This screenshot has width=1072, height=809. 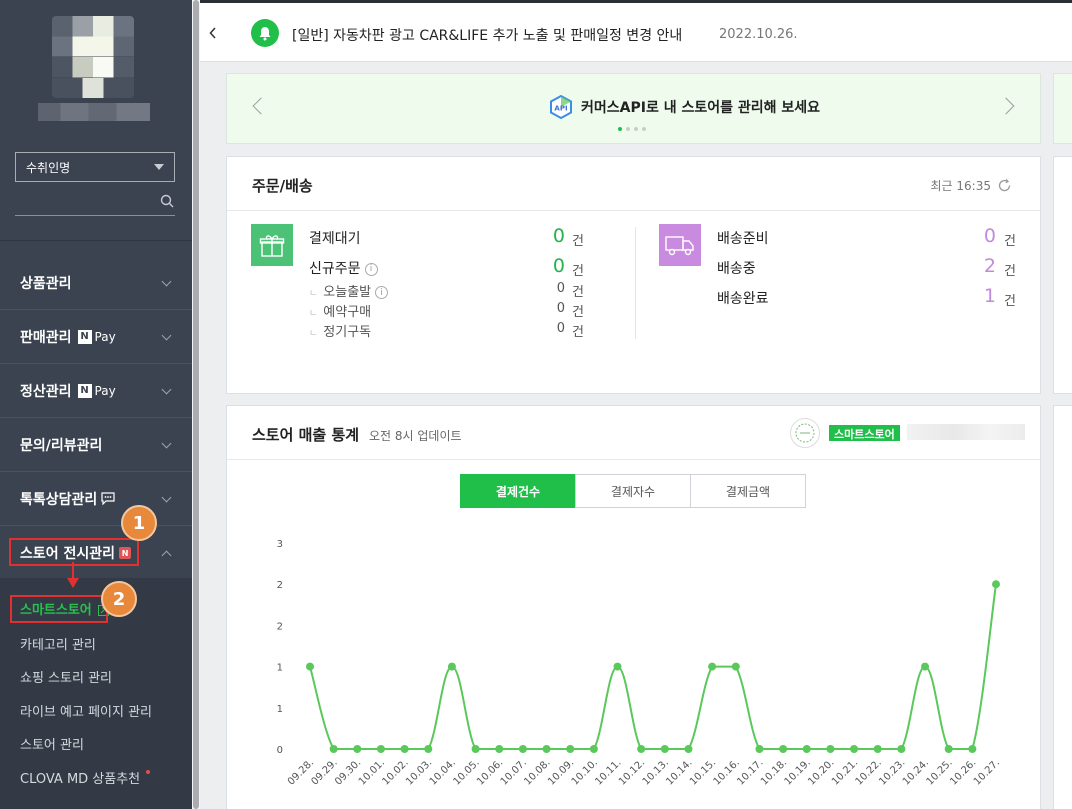 I want to click on profile-avatar, so click(x=93, y=57).